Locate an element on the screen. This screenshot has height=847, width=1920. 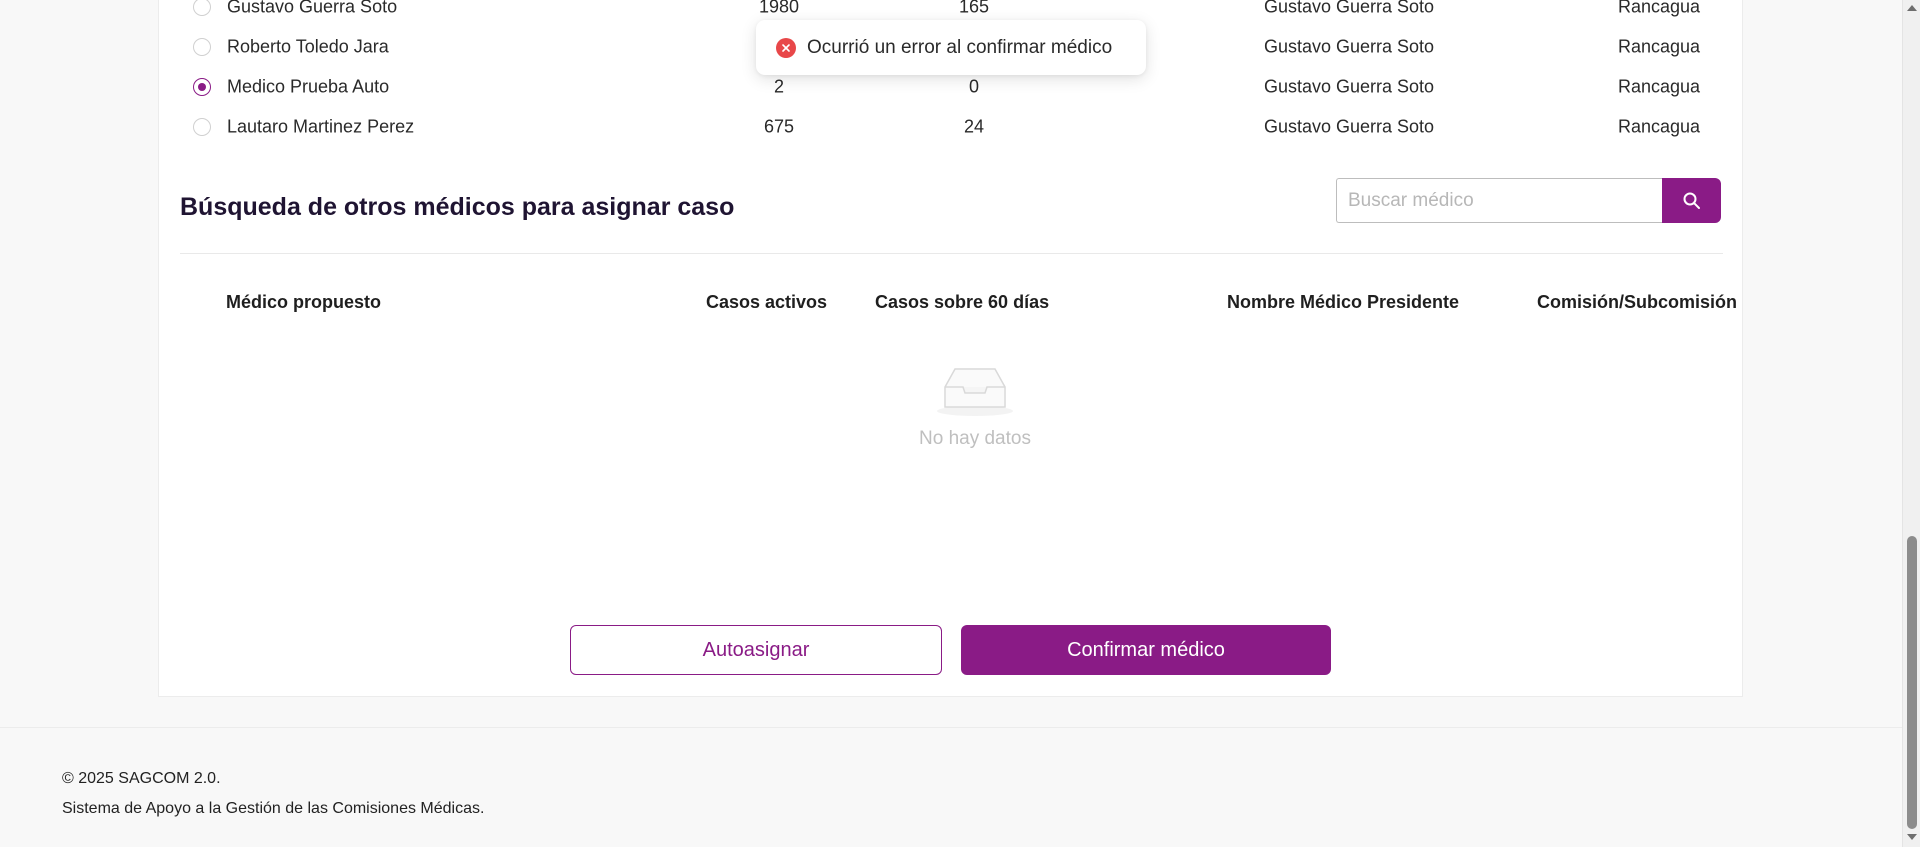
header-active-cases: Casos activos is located at coordinates (767, 302).